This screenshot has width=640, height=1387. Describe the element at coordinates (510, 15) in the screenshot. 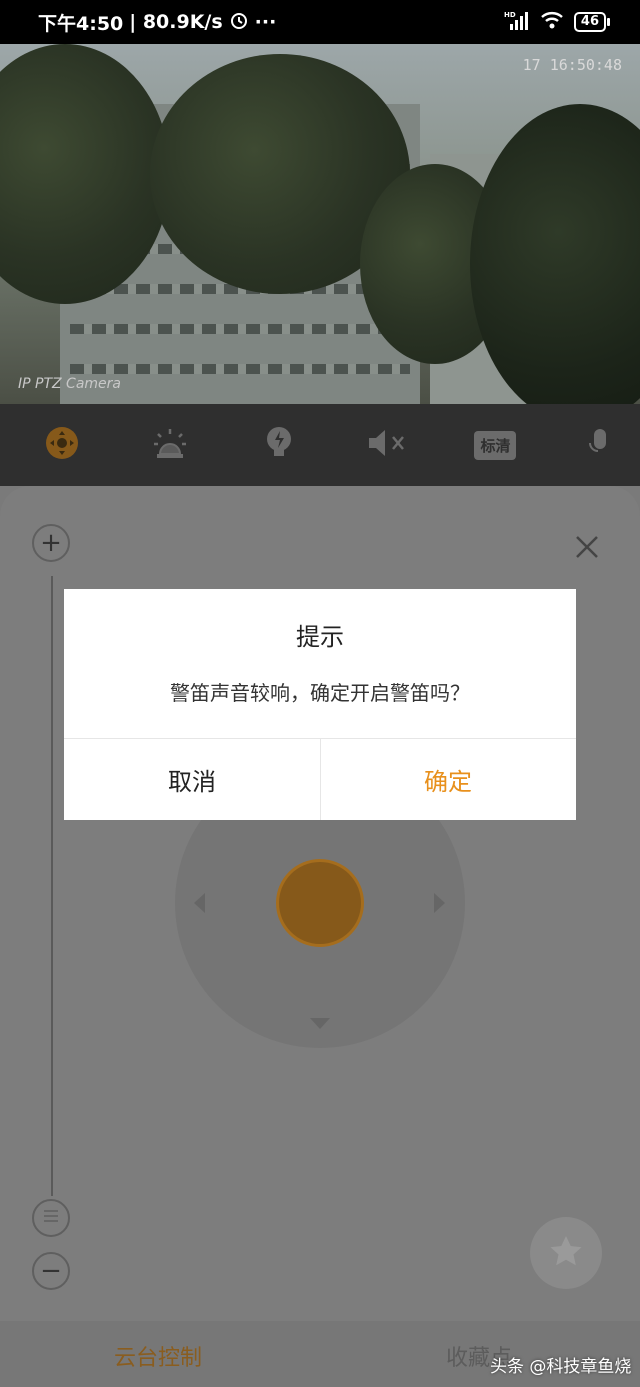

I see `svg-text: HD` at that location.